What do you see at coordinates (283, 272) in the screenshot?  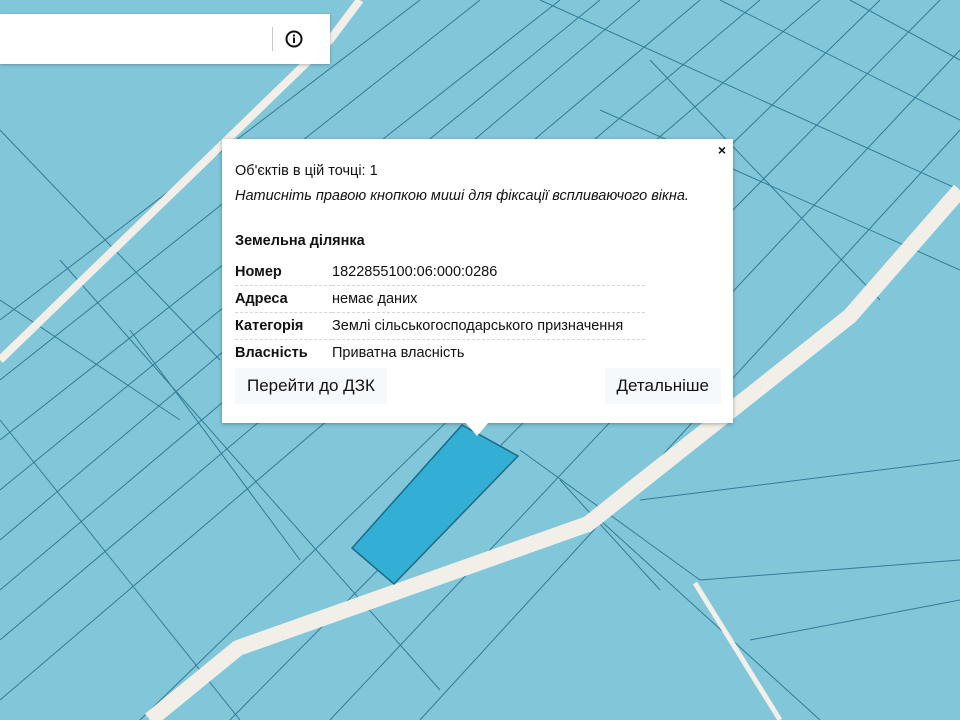 I see `property-key: Номер` at bounding box center [283, 272].